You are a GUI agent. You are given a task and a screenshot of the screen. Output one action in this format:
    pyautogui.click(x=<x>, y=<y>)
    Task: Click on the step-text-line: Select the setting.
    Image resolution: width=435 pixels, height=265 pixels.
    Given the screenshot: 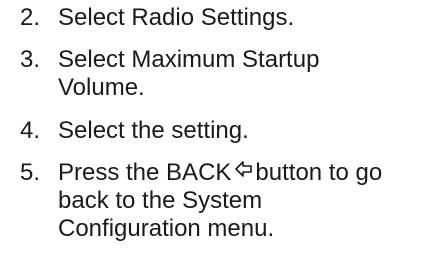 What is the action you would take?
    pyautogui.click(x=153, y=130)
    